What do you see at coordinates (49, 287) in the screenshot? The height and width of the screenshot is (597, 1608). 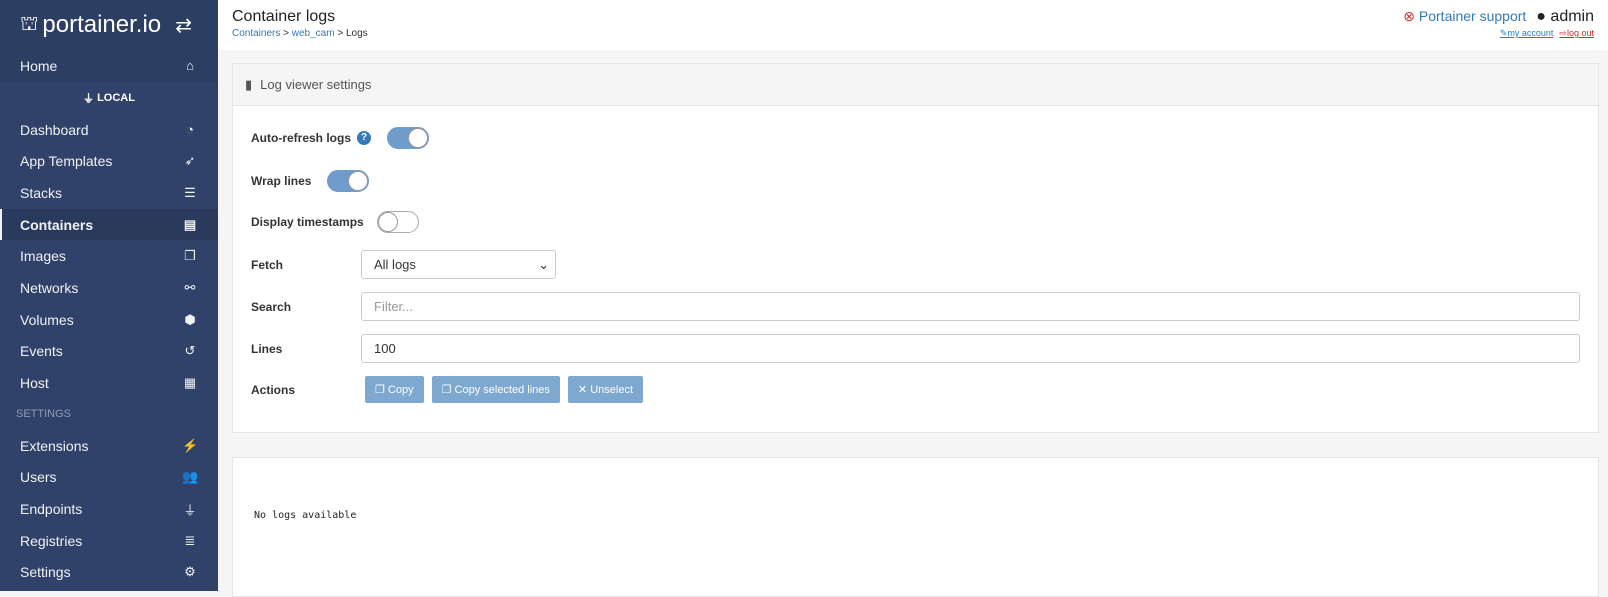 I see `sidebar-item-label: Networks` at bounding box center [49, 287].